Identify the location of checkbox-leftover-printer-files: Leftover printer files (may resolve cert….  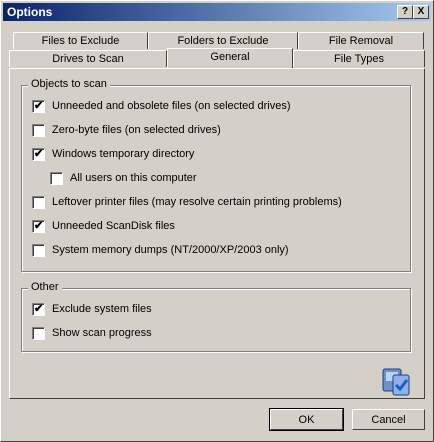
(187, 202).